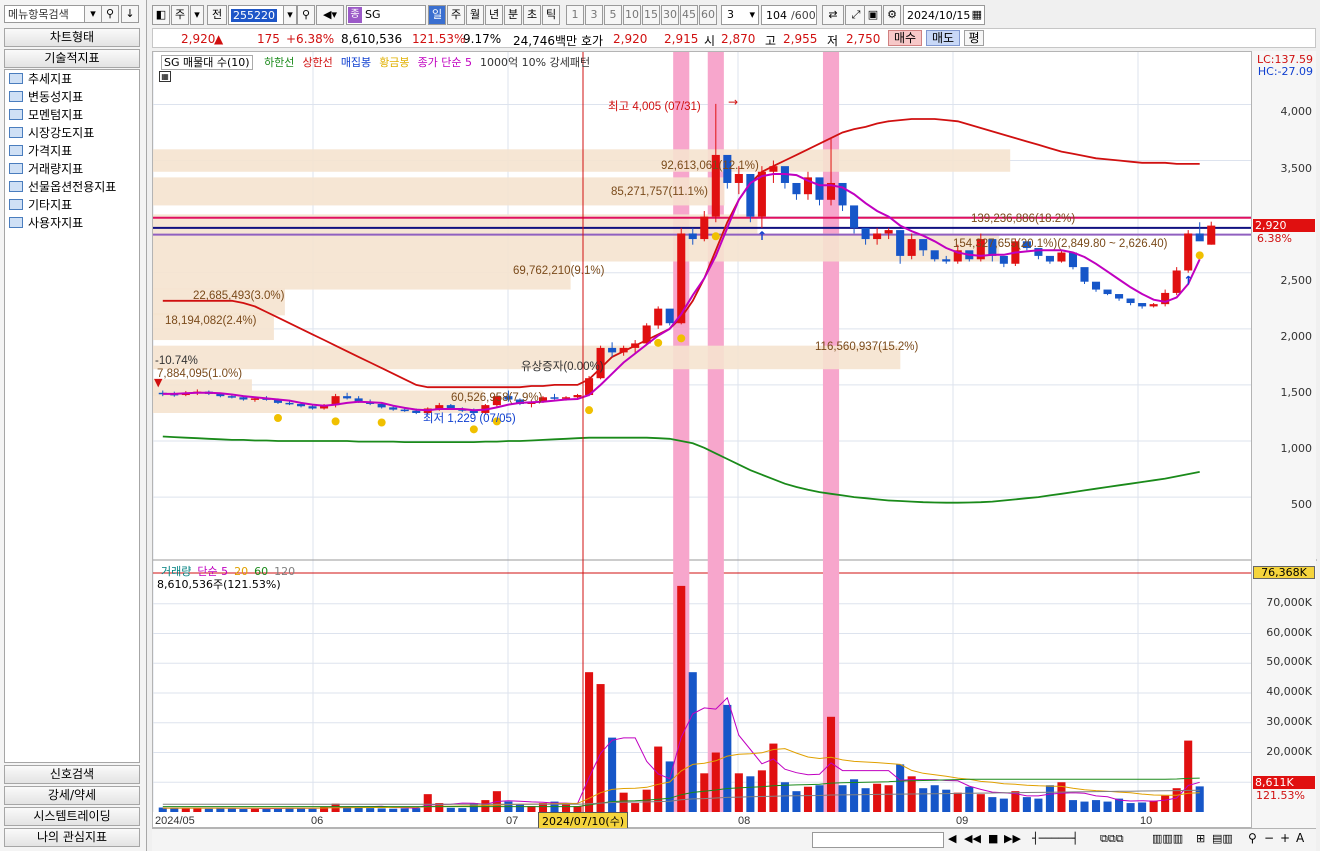 This screenshot has width=1320, height=851. I want to click on interval-tab: 10, so click(632, 15).